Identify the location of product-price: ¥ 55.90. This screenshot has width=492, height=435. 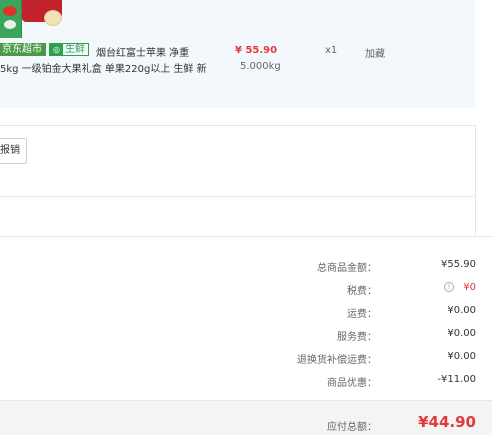
(256, 50).